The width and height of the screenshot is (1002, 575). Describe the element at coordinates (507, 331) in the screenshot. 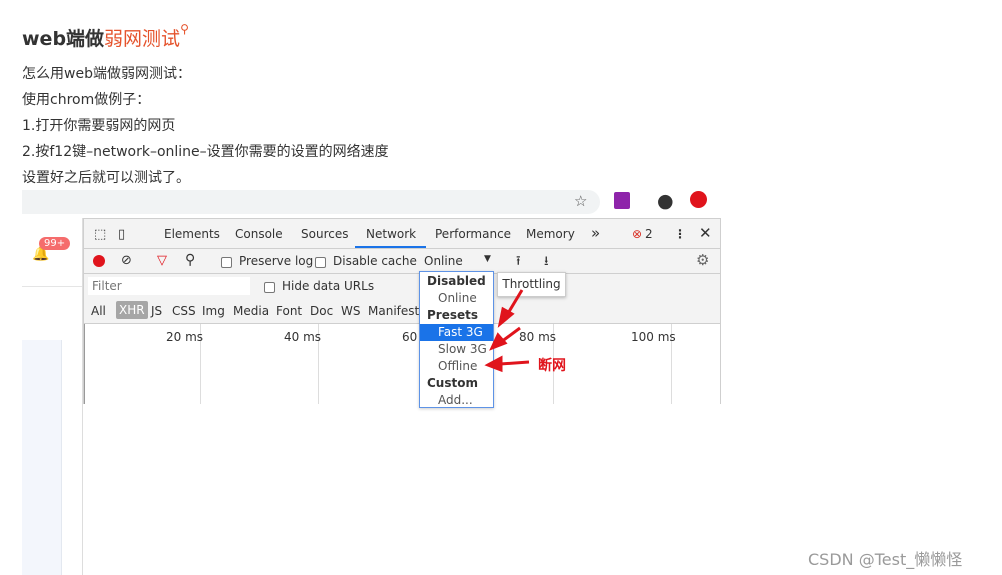

I see `annotation-arrows` at that location.